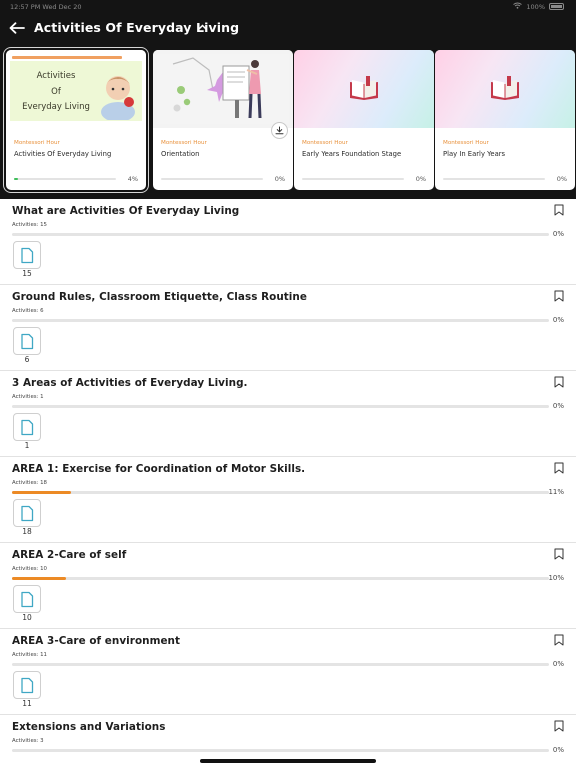  I want to click on course-card: Montessori Hour Play In Early Years 0%, so click(505, 120).